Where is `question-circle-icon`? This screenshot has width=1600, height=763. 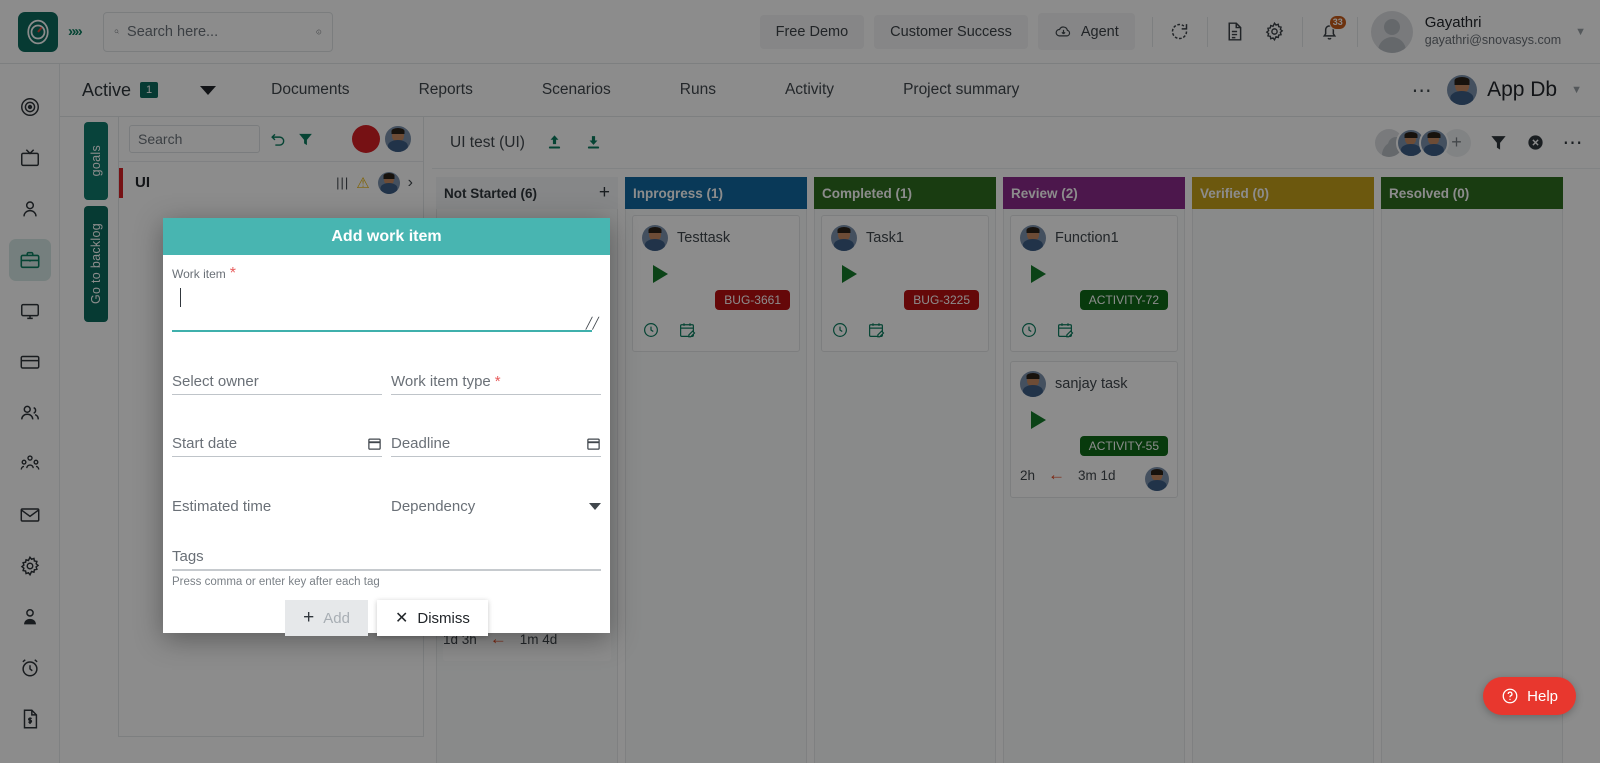
question-circle-icon is located at coordinates (1510, 696).